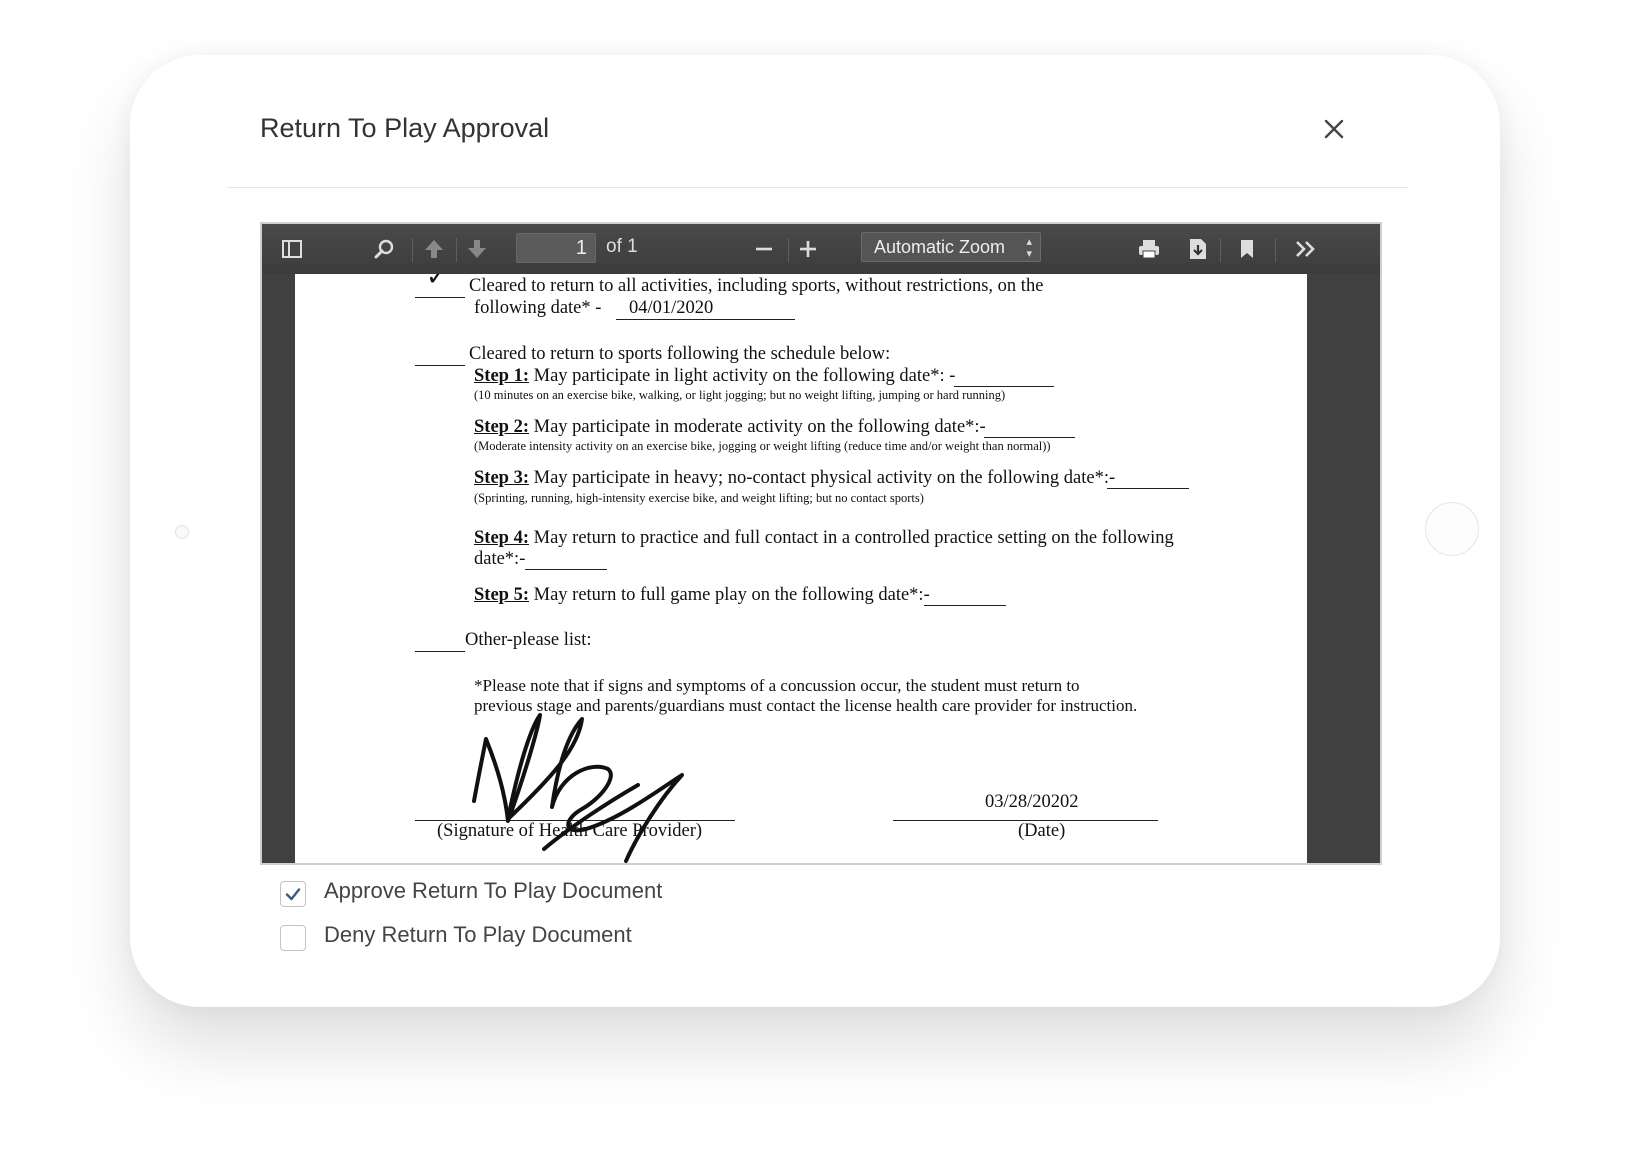 This screenshot has height=1170, width=1636. I want to click on page-count-label: of 1, so click(622, 246).